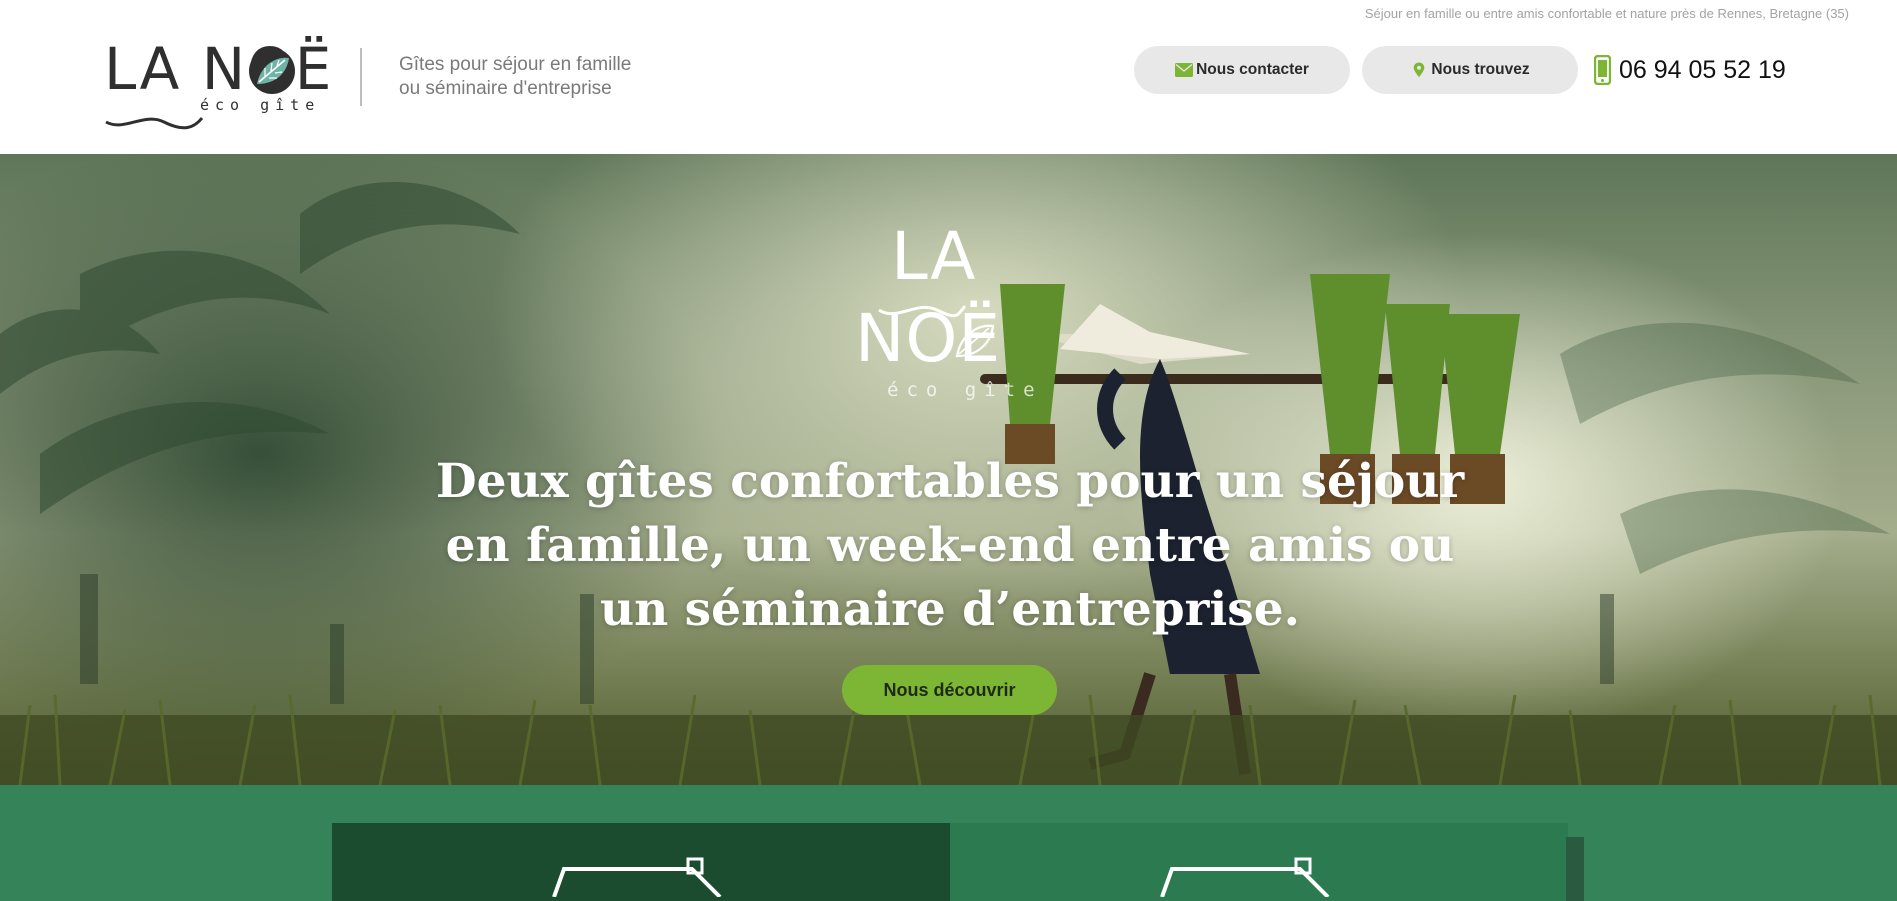 This screenshot has height=901, width=1897. I want to click on find-us-button-label: Nous trouvez, so click(1480, 69).